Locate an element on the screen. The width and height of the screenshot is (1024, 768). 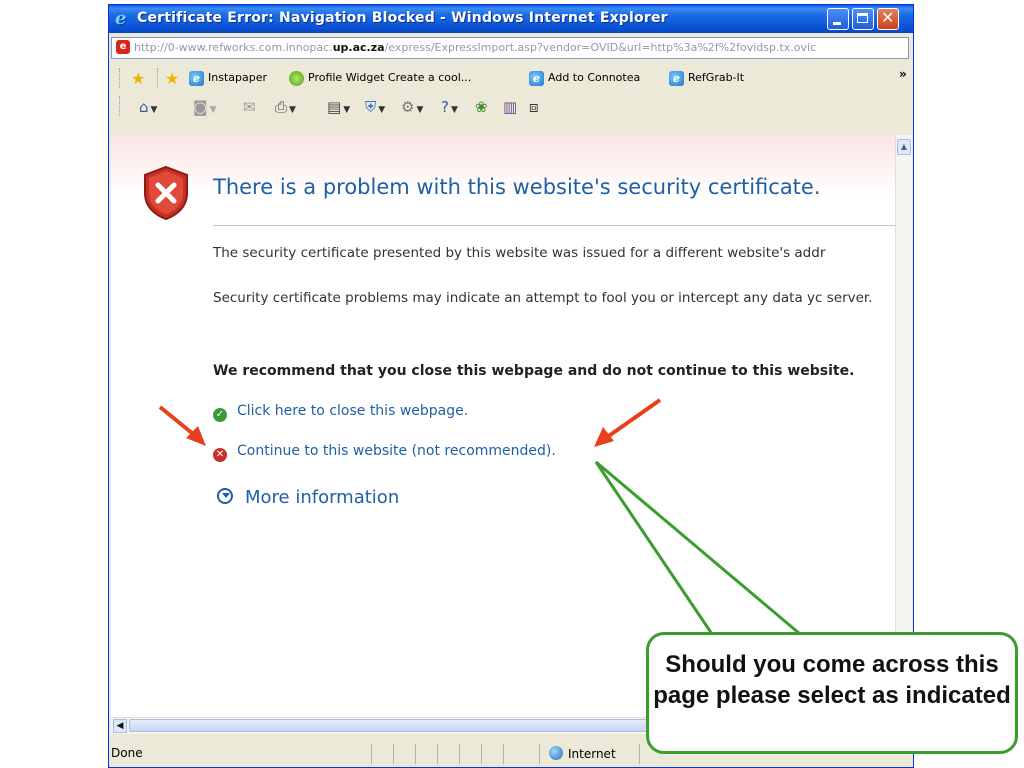
green-widget-icon is located at coordinates (296, 78).